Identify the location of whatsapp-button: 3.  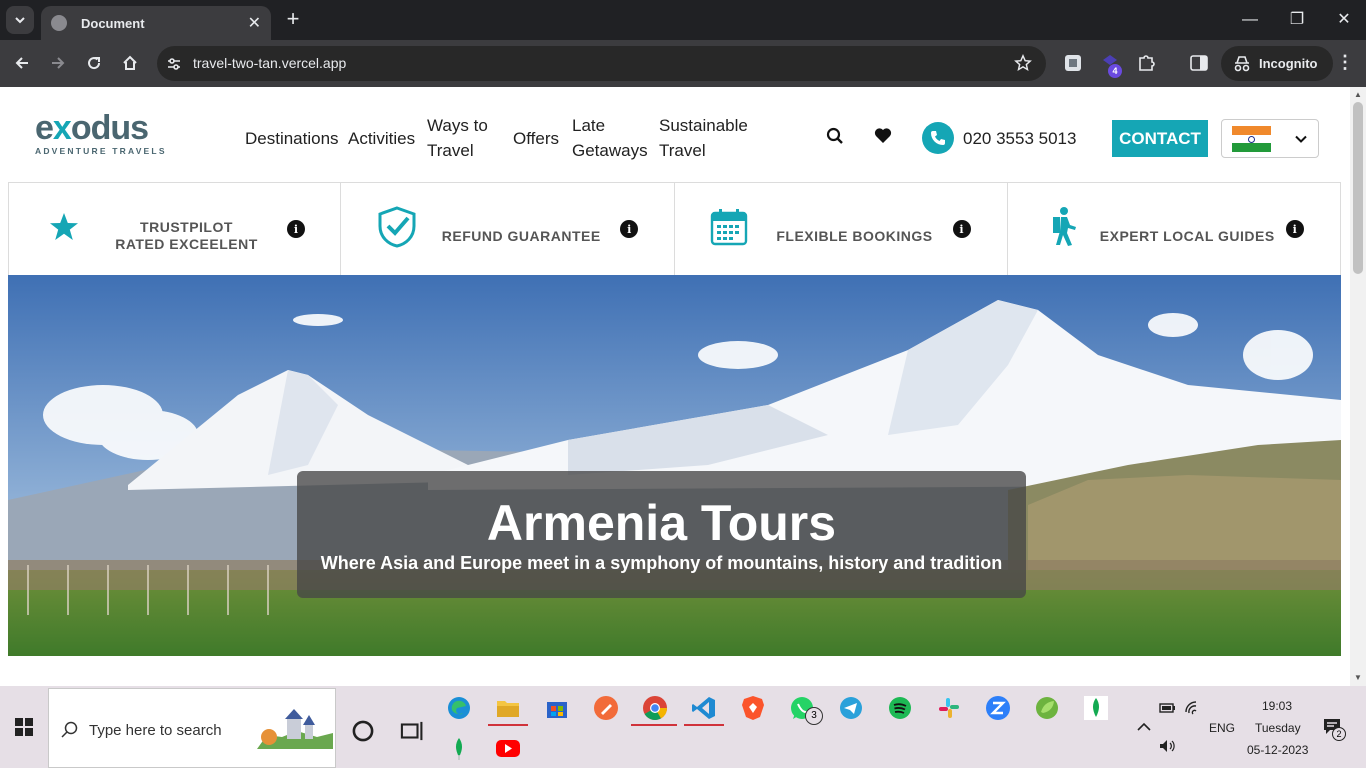
(806, 710).